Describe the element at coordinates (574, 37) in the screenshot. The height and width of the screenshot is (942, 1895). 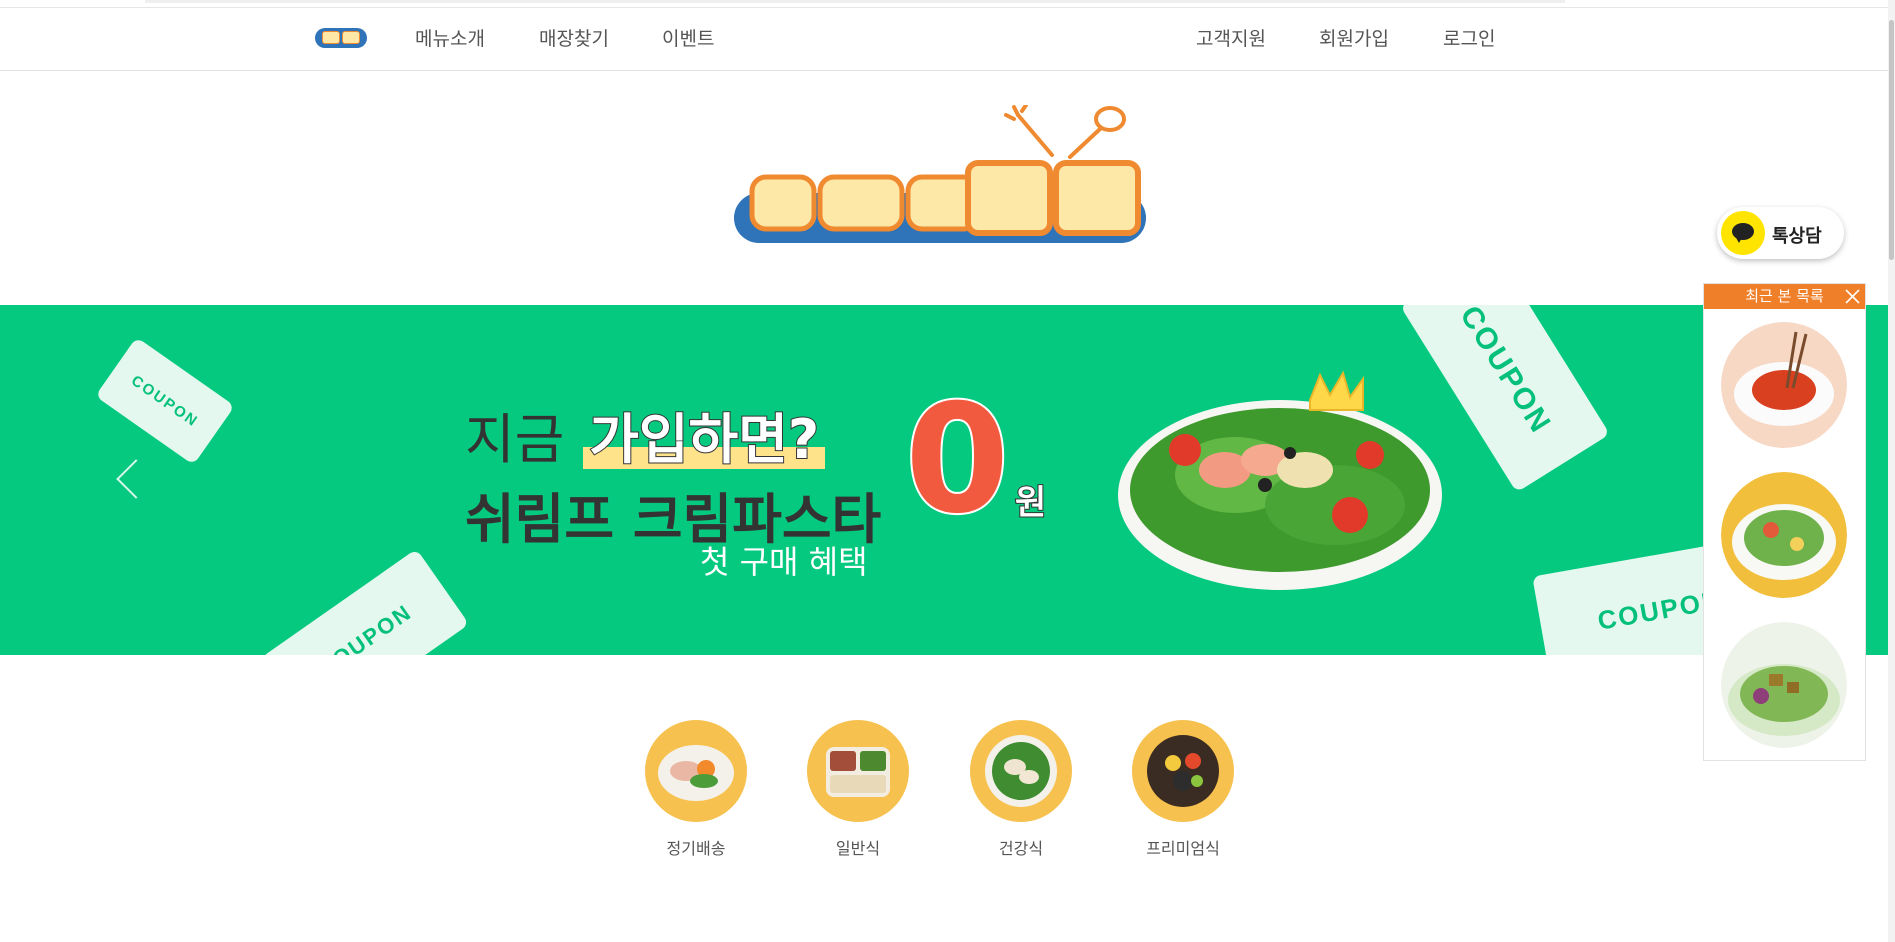
I see `nav-store-finder: 매장찾기` at that location.